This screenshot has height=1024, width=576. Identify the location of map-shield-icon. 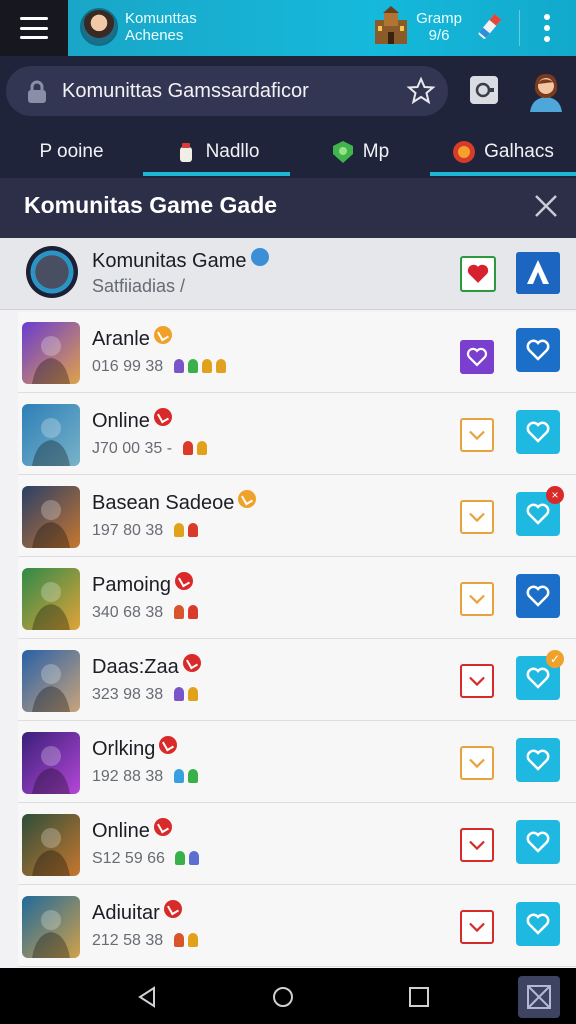
(342, 152).